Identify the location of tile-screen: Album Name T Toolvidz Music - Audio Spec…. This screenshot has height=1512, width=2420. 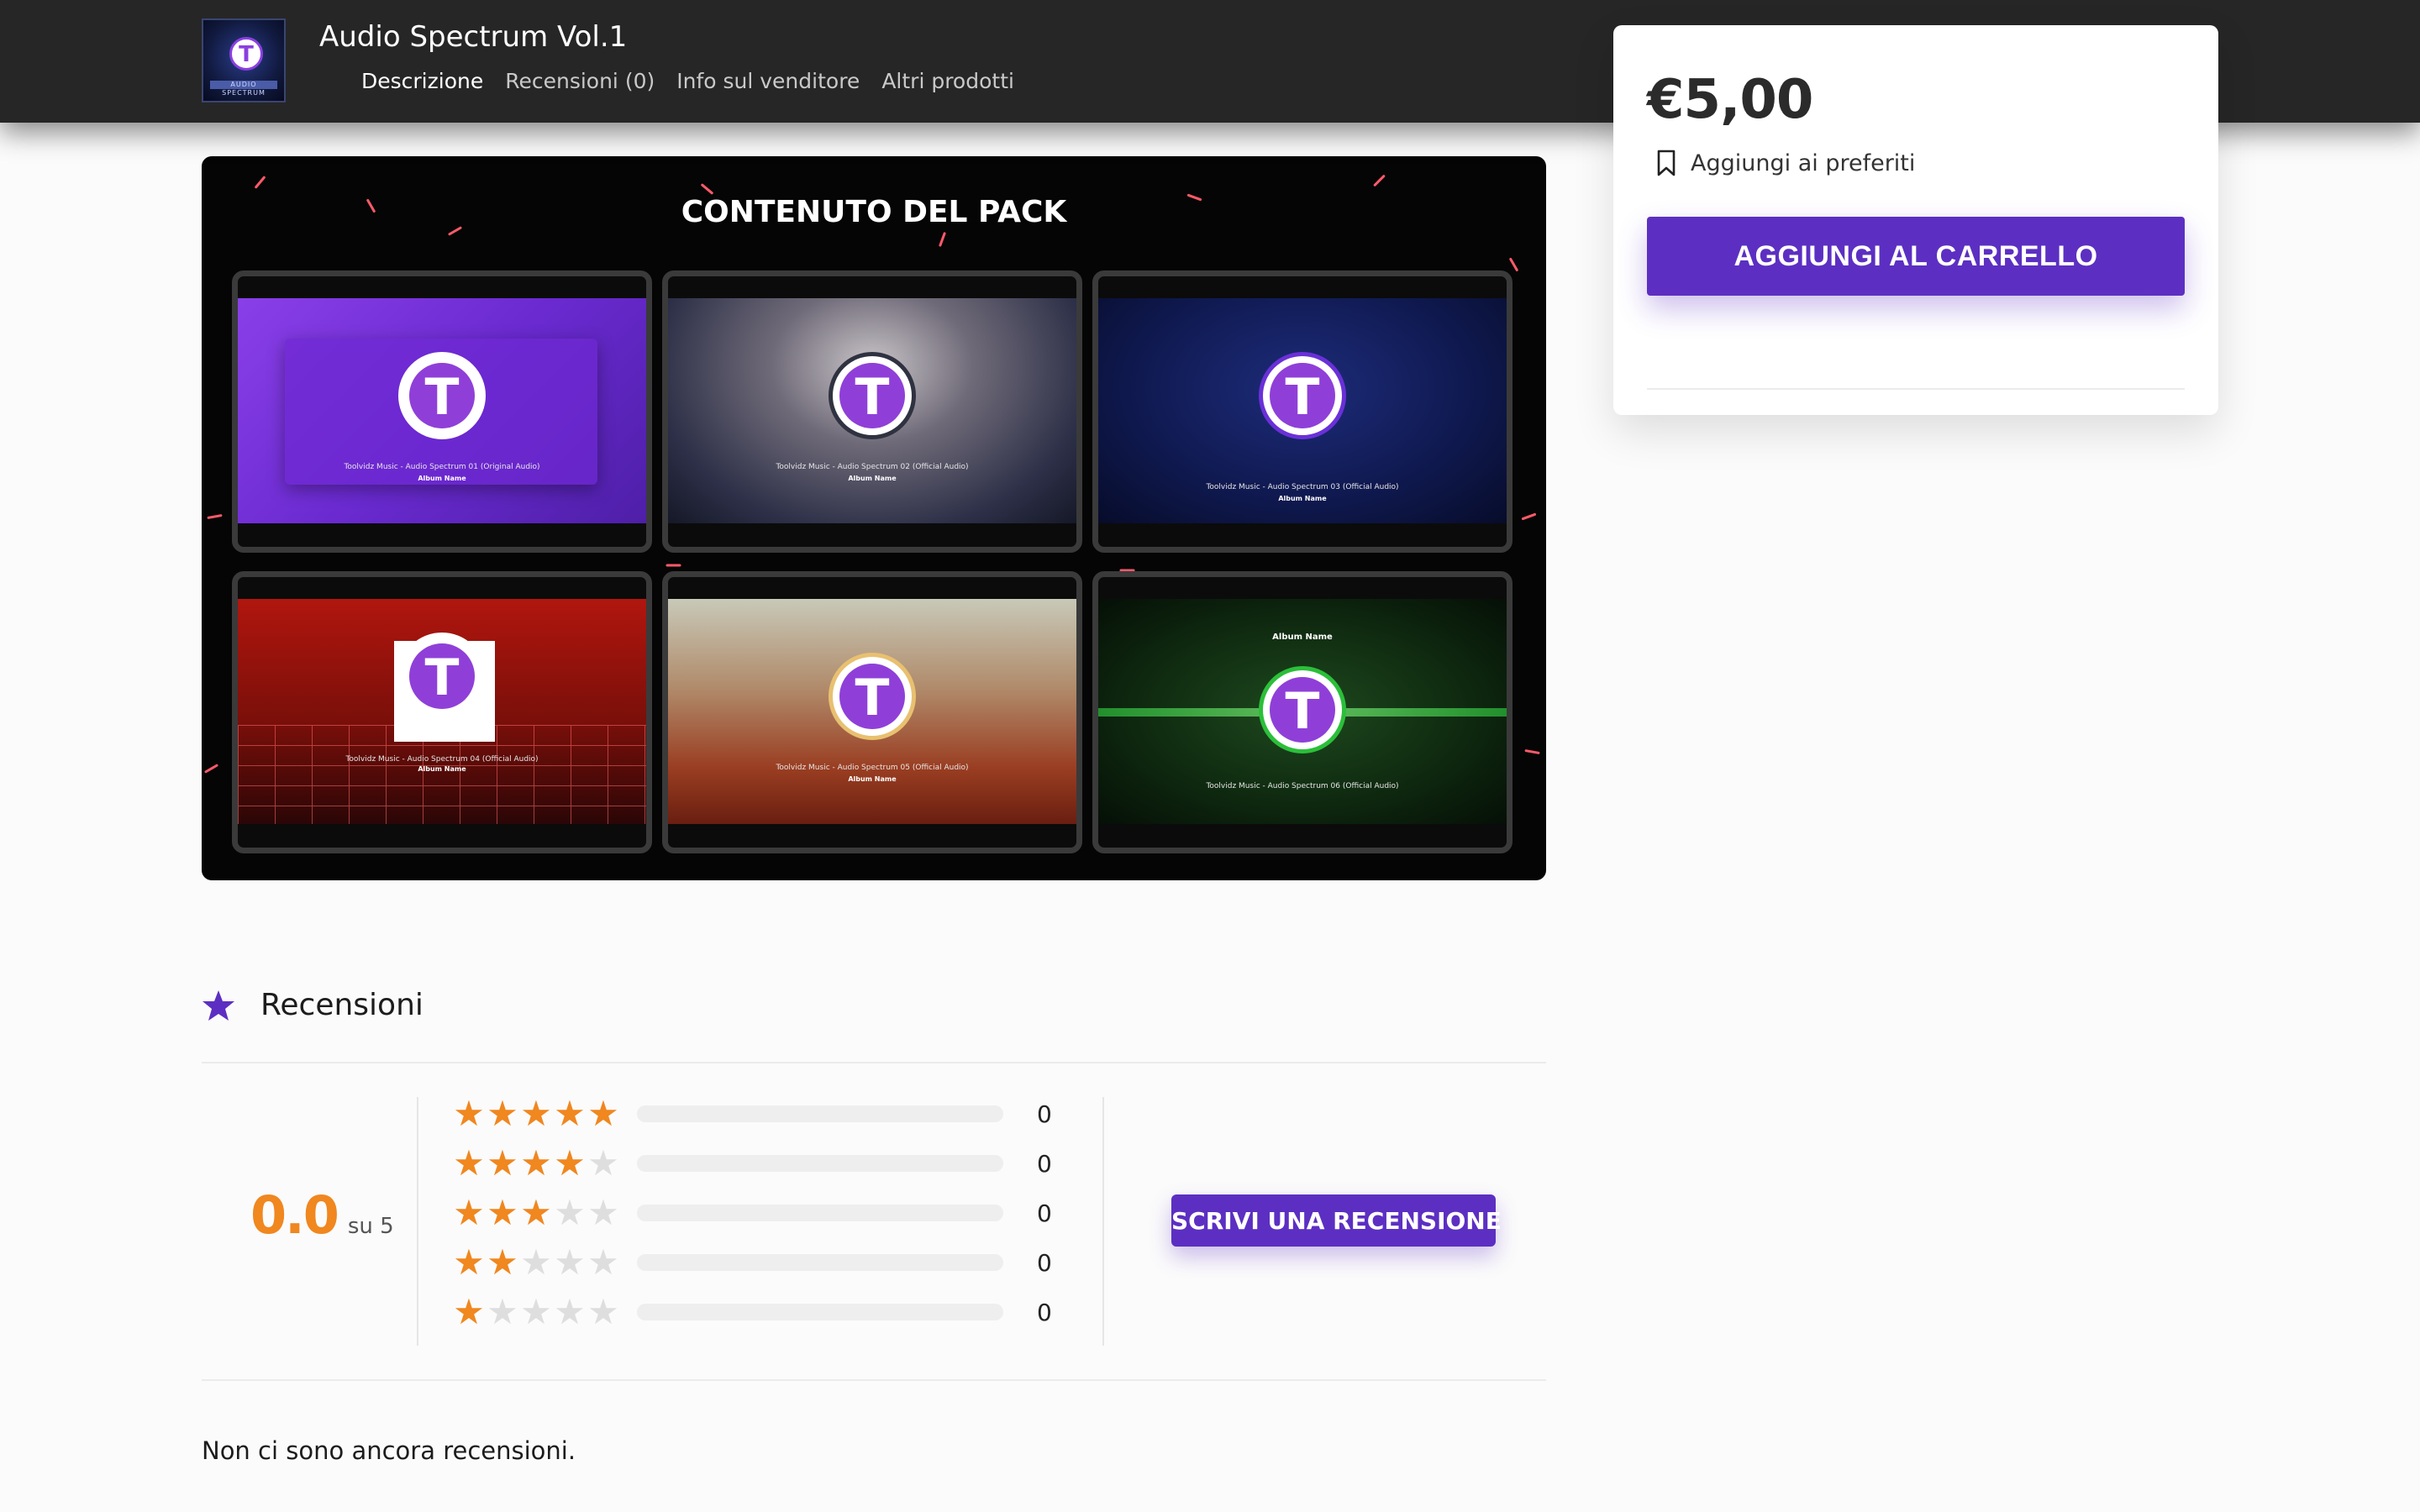
(1302, 711).